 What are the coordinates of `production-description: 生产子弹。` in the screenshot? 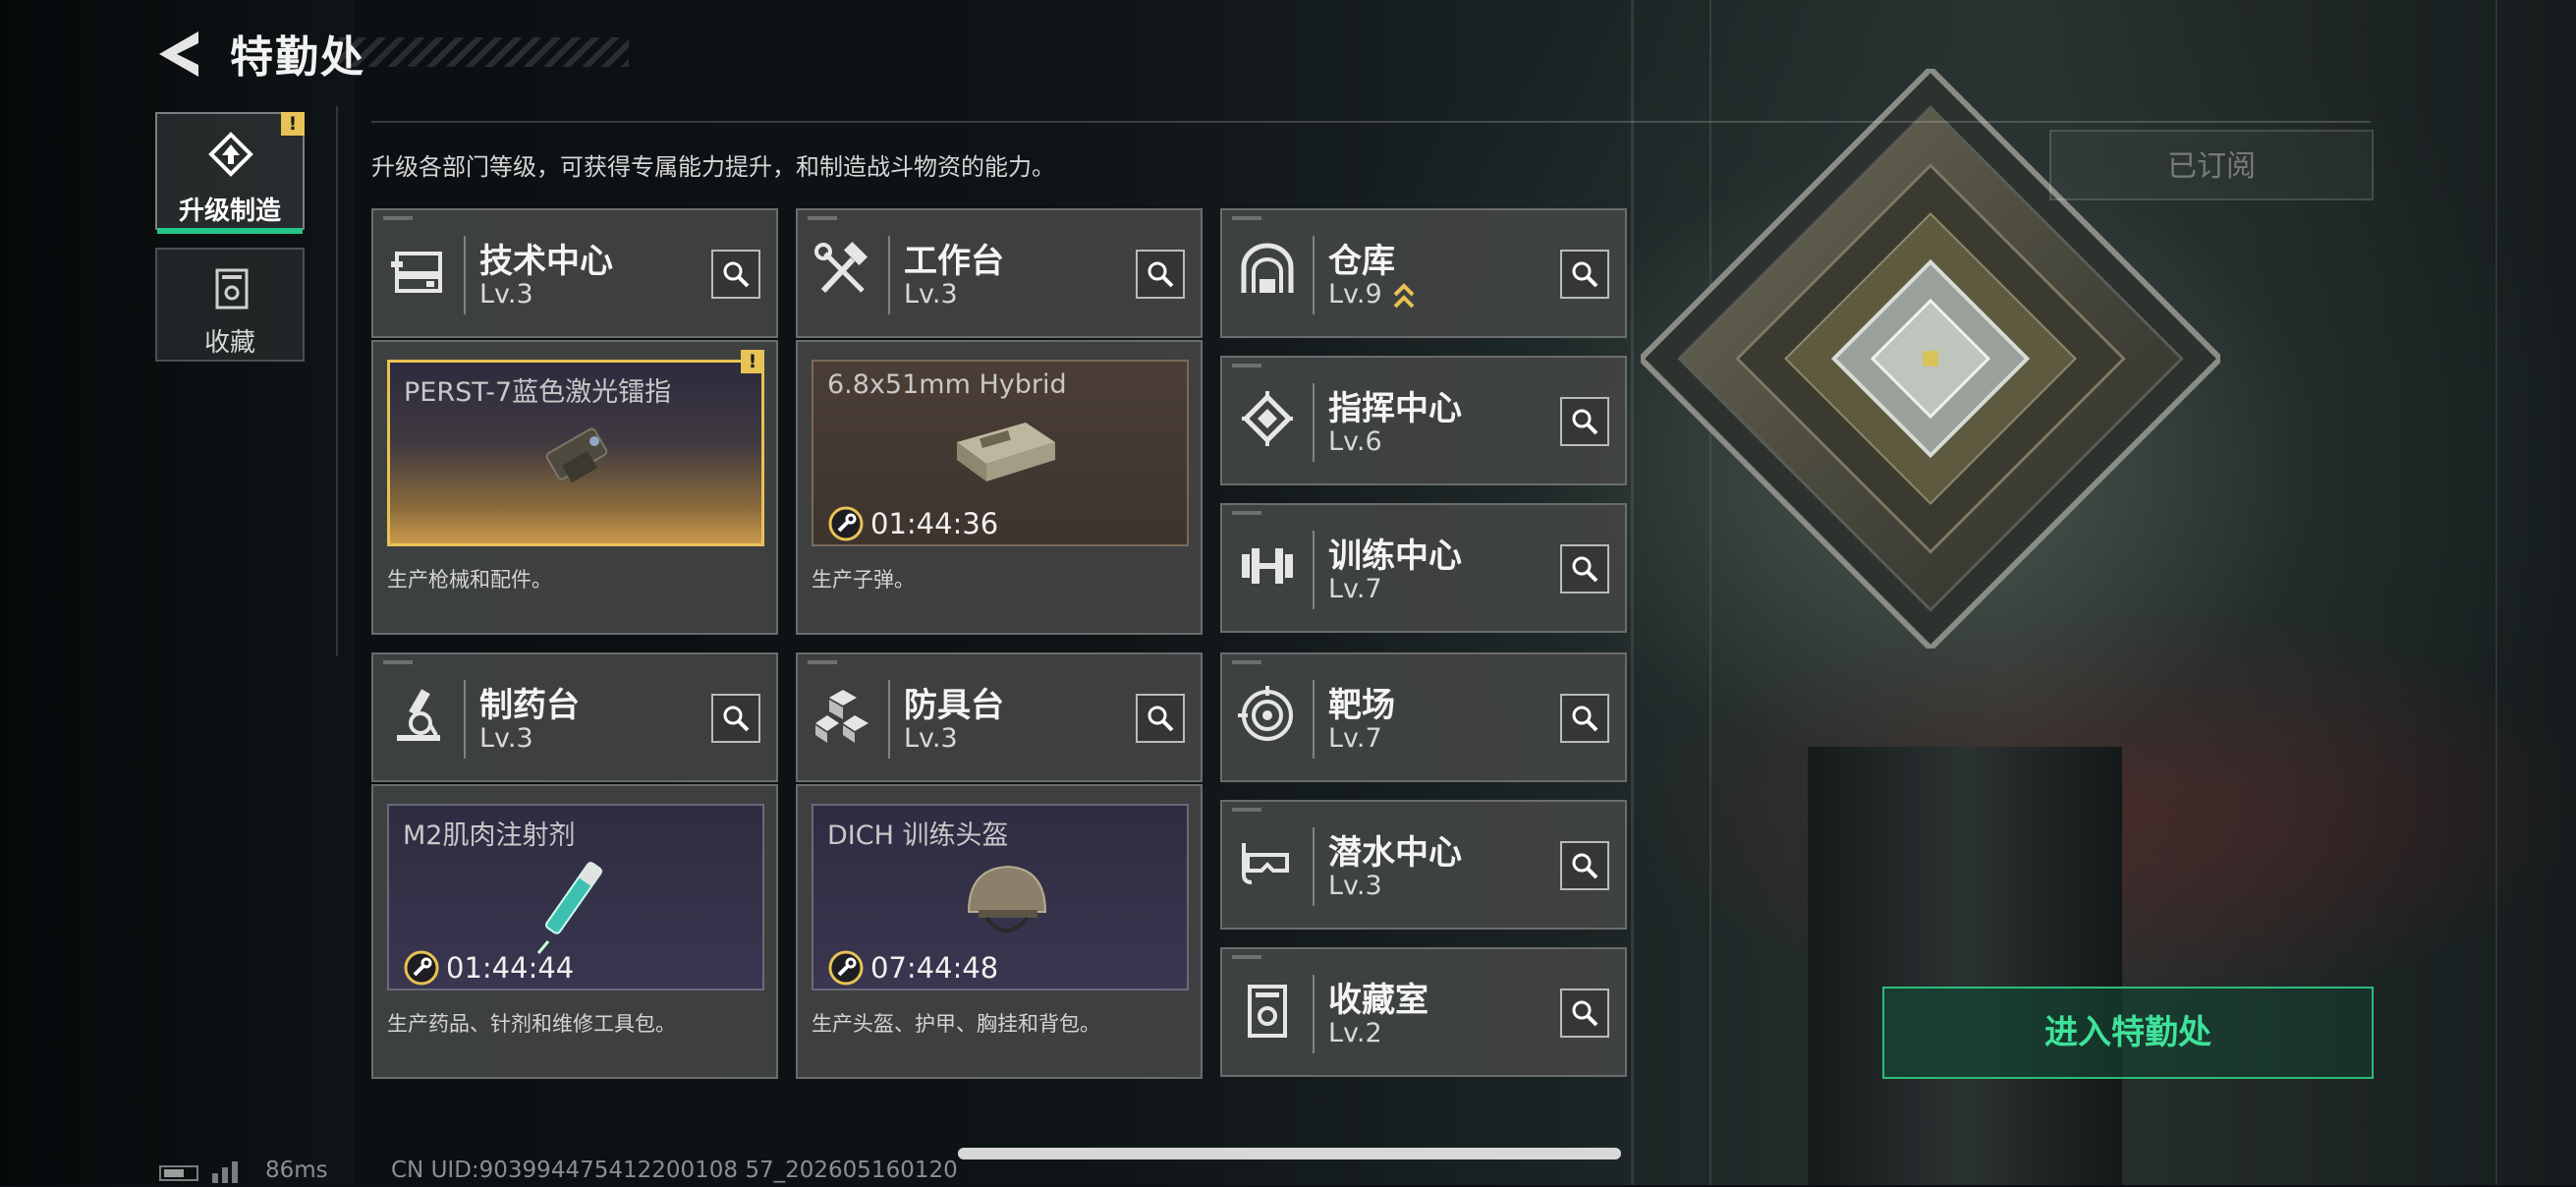 It's located at (863, 580).